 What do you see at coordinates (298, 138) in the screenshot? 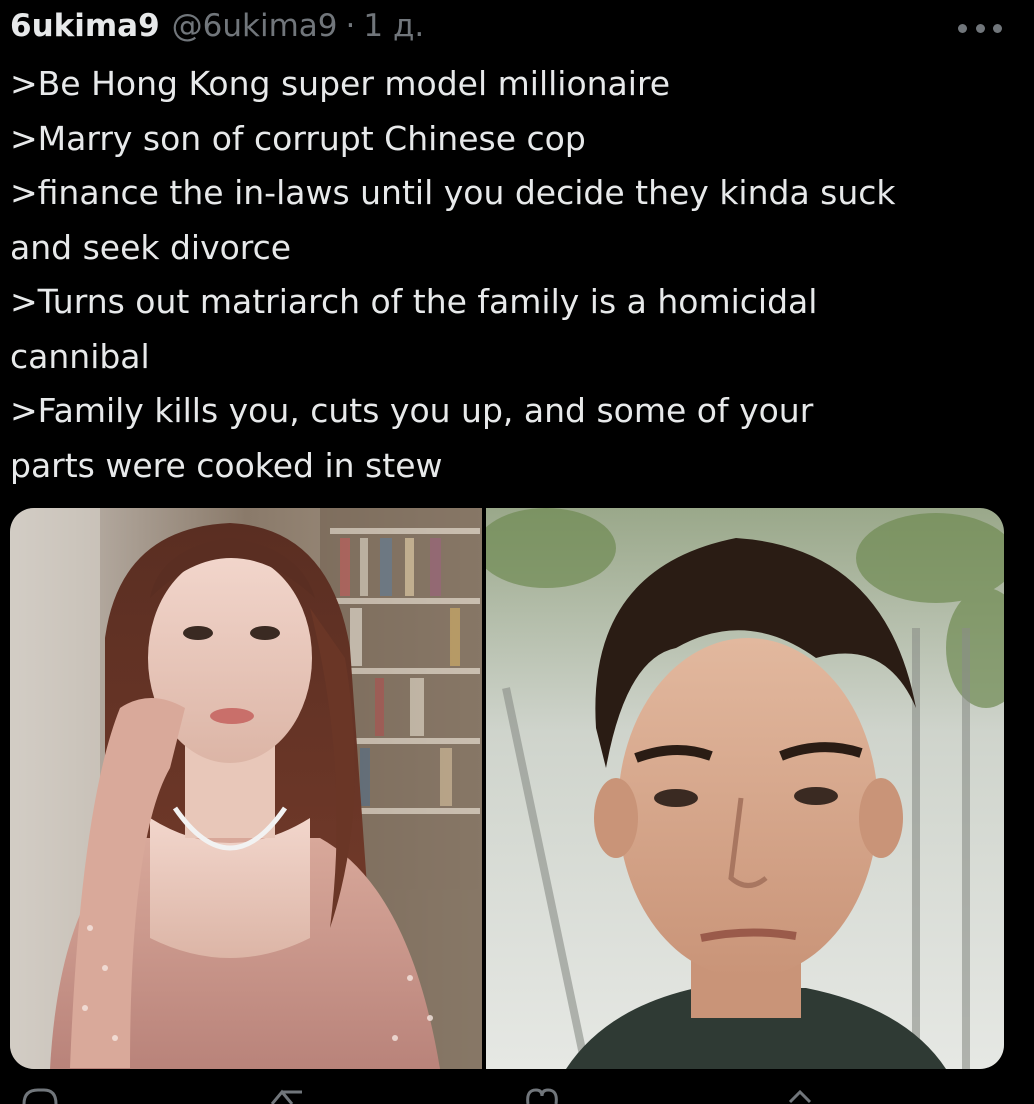
I see `tweet-text-line: >Marry son of corrupt Chinese cop` at bounding box center [298, 138].